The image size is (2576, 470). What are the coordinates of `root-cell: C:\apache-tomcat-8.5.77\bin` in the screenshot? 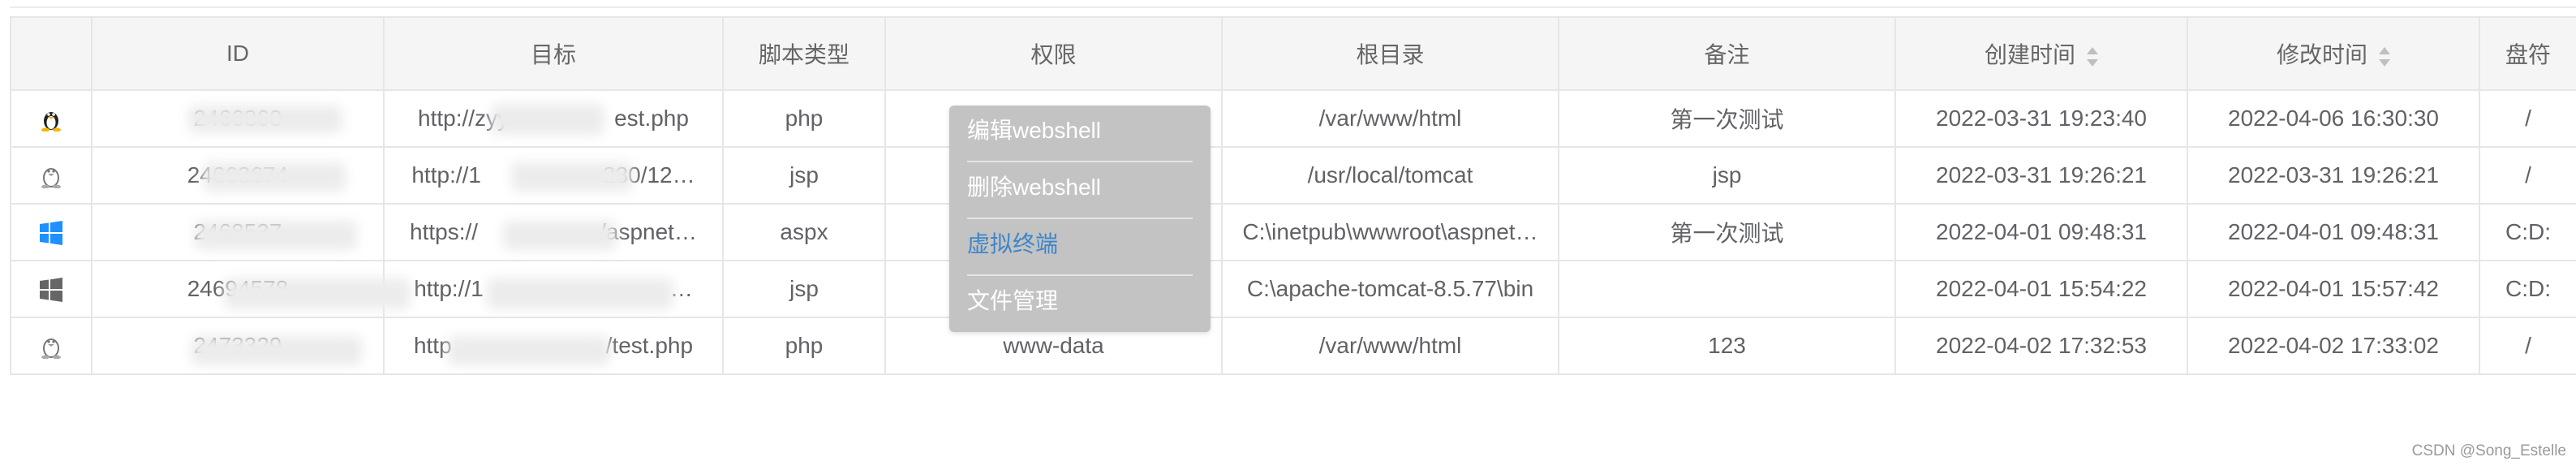 It's located at (1390, 289).